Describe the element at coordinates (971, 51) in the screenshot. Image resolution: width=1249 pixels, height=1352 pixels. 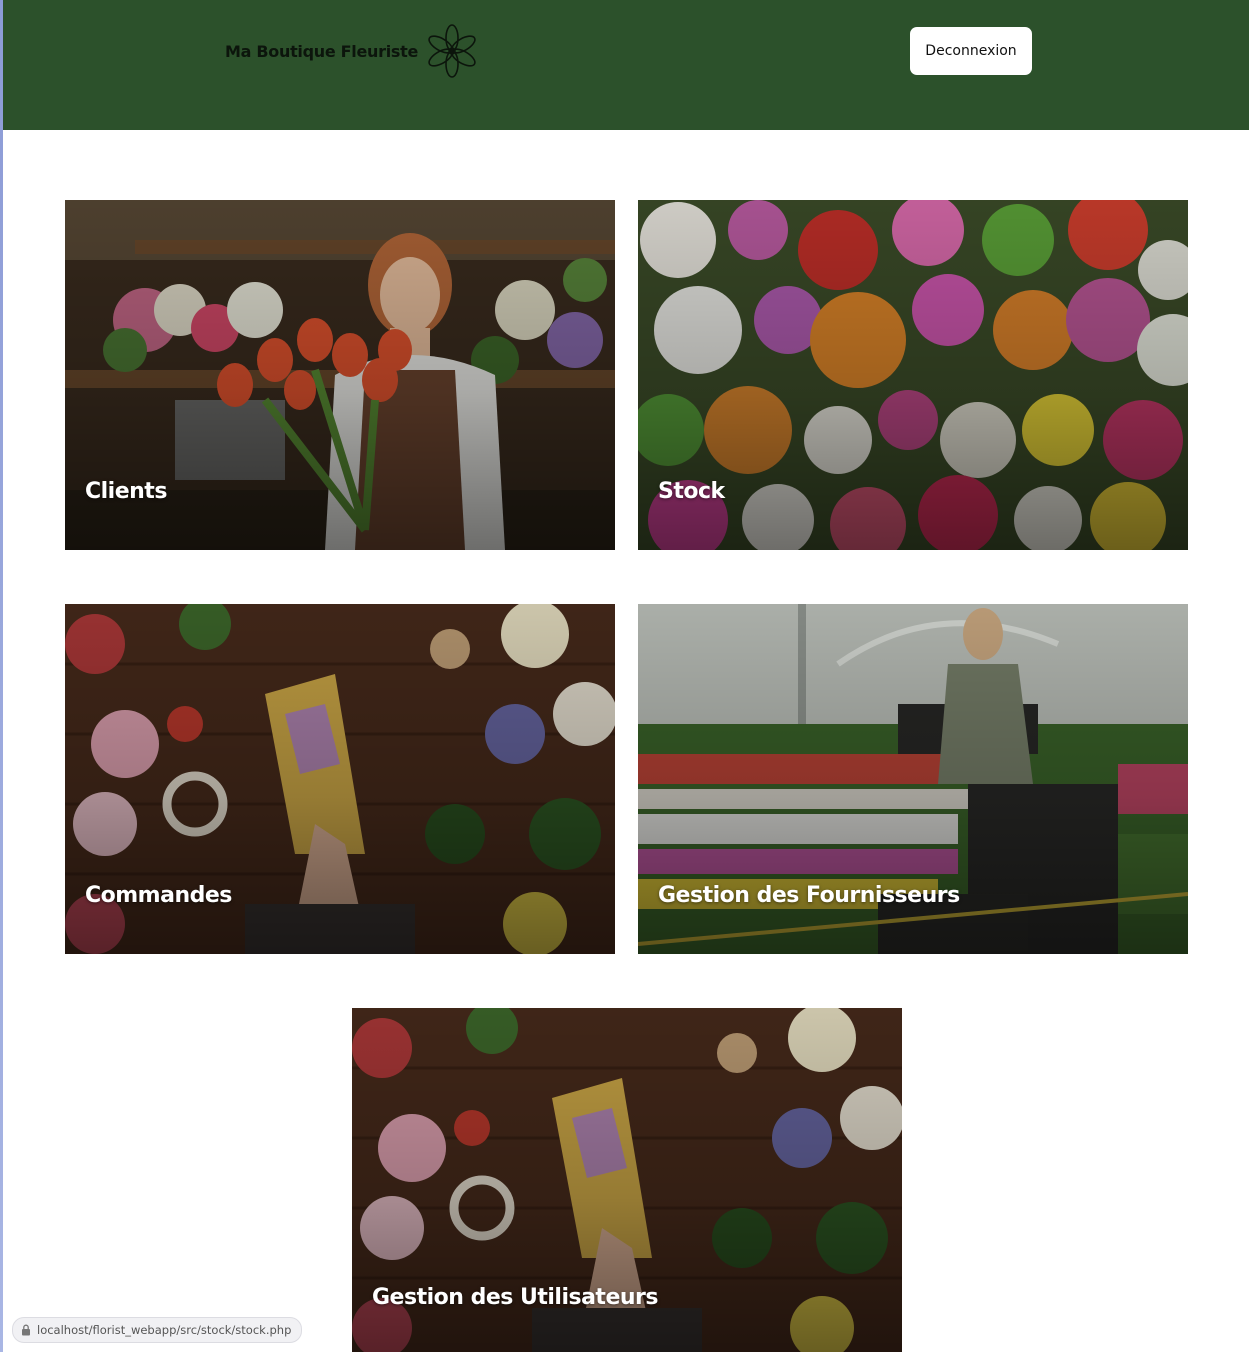
I see `logout-button: Deconnexion` at that location.